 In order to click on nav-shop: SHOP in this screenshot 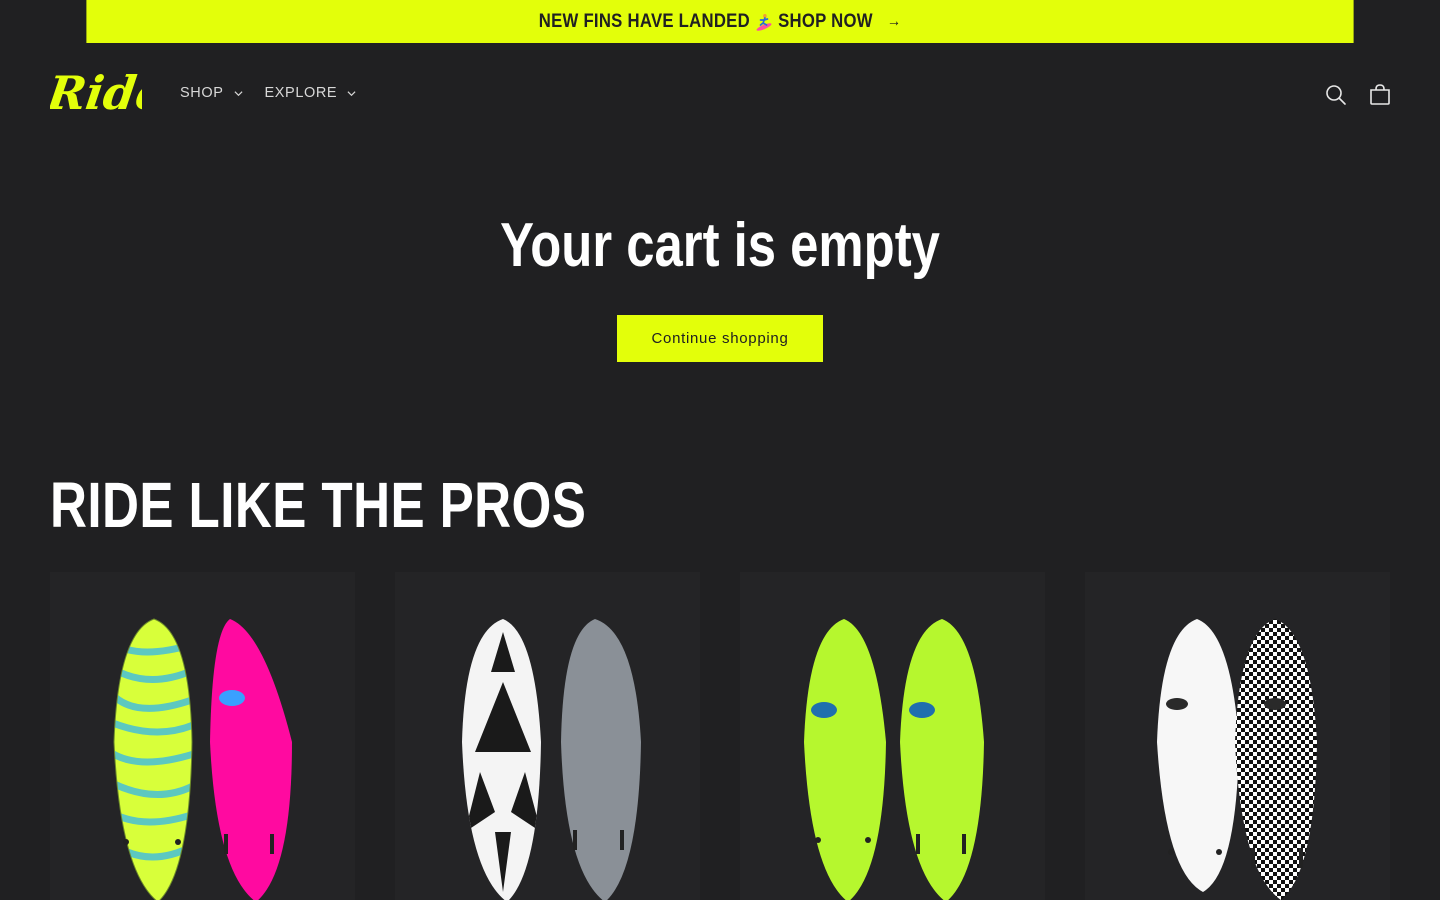, I will do `click(211, 93)`.